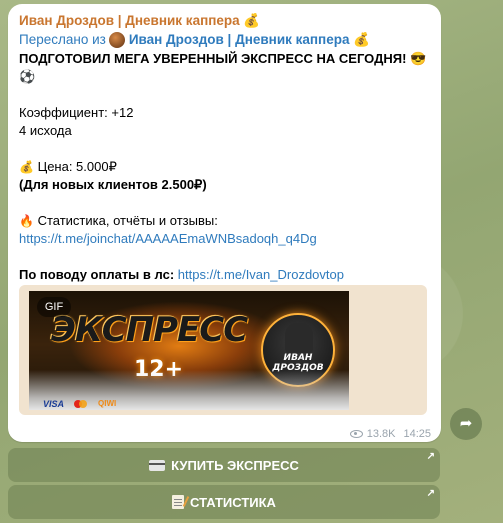 Image resolution: width=503 pixels, height=523 pixels. What do you see at coordinates (157, 465) in the screenshot?
I see `credit-card-icon` at bounding box center [157, 465].